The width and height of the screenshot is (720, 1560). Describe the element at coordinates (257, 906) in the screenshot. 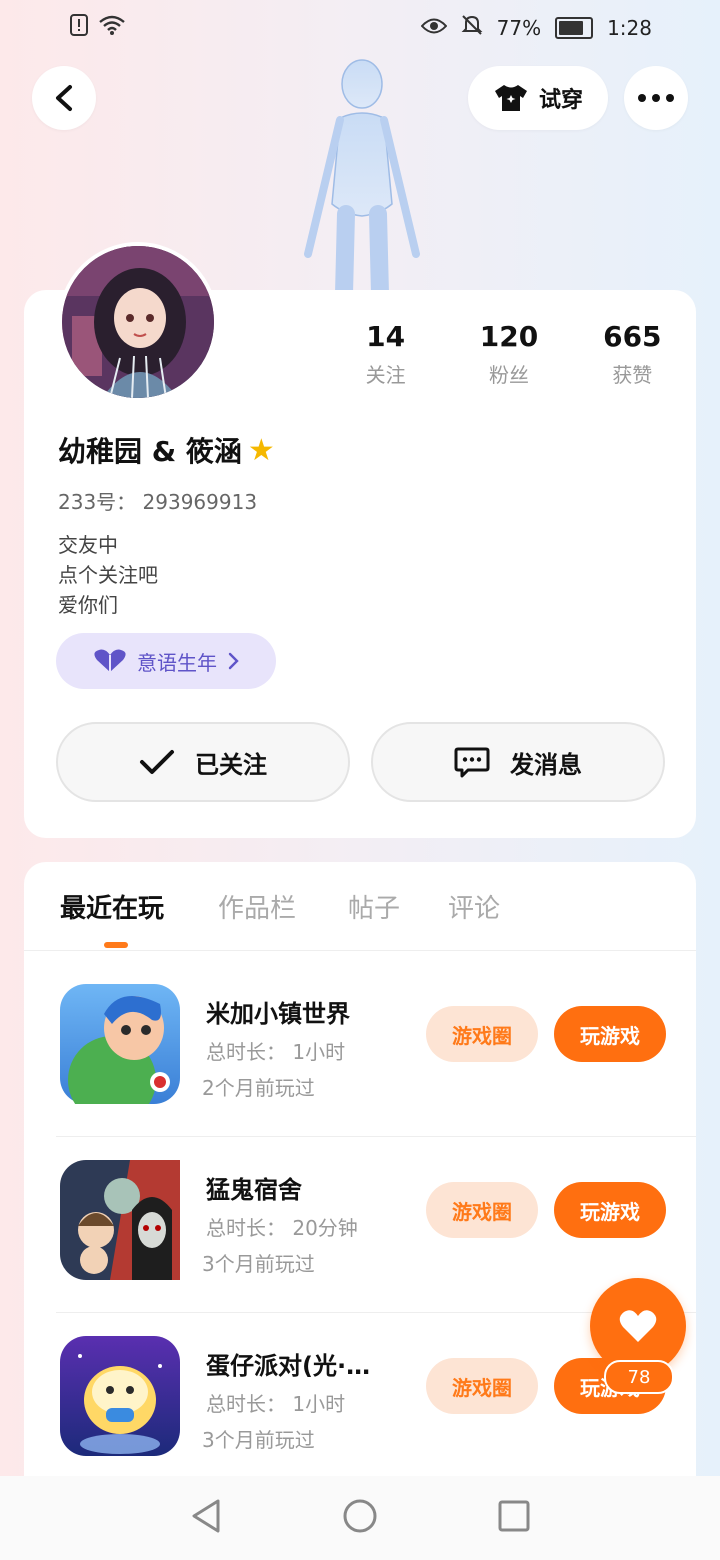

I see `tab-works: 作品栏` at that location.